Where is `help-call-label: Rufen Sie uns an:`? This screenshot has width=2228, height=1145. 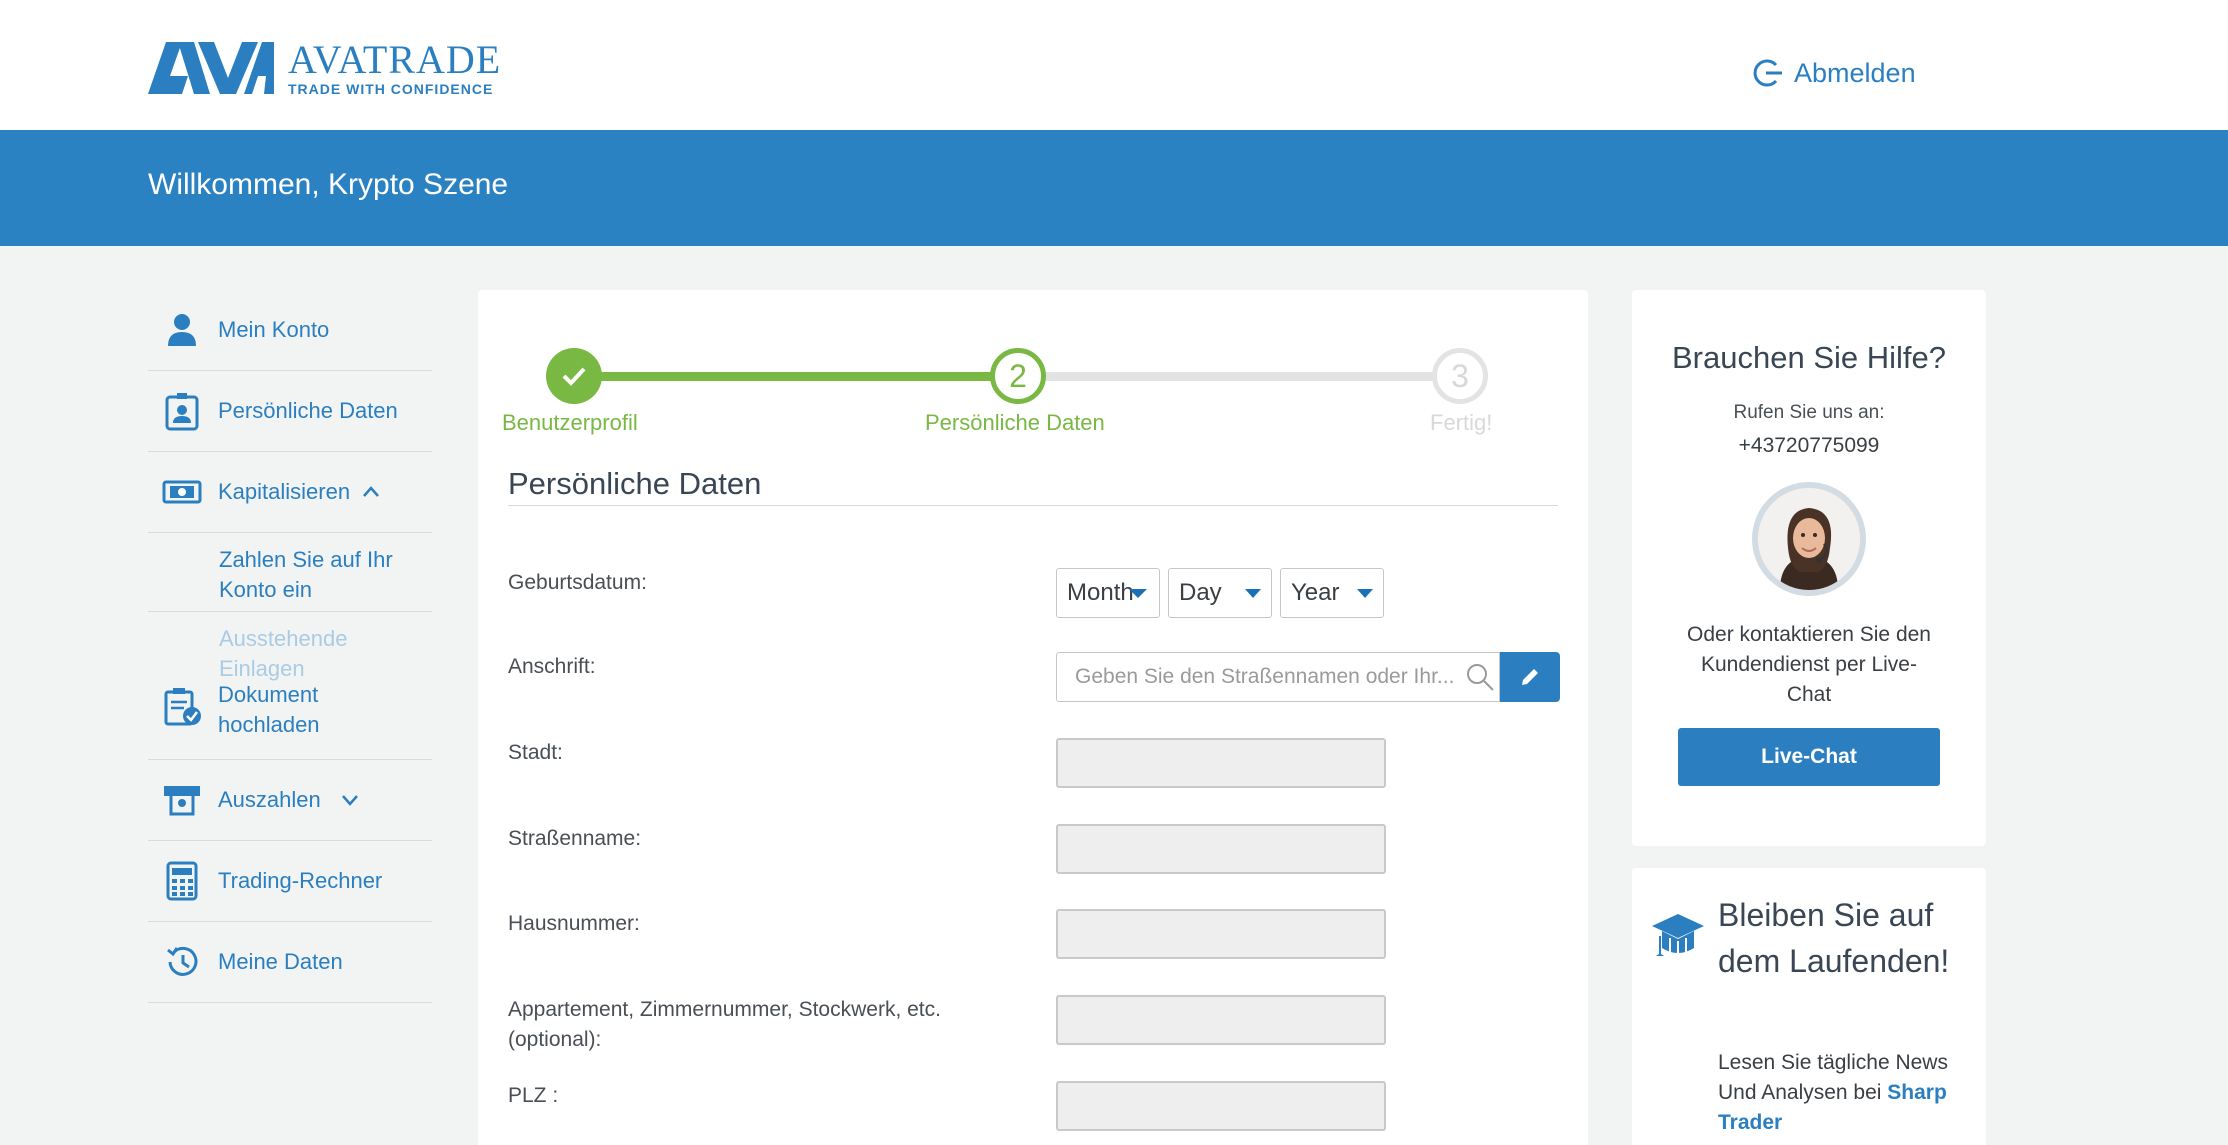 help-call-label: Rufen Sie uns an: is located at coordinates (1809, 412).